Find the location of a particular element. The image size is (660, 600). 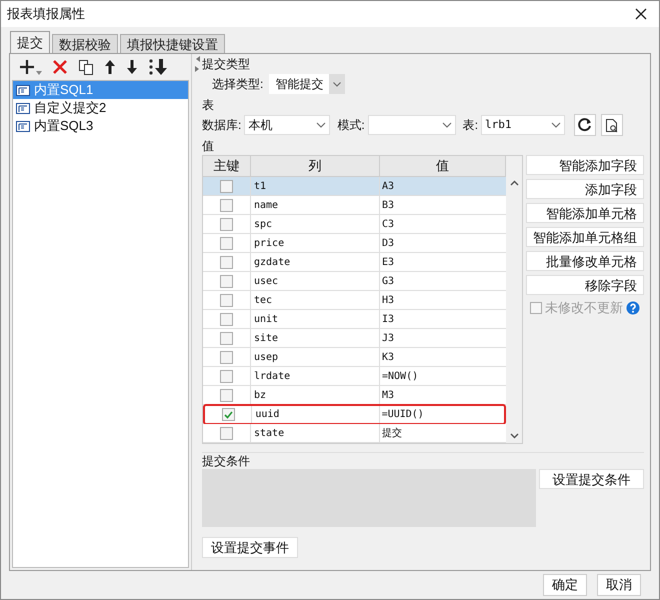

table-cell-text: G3 is located at coordinates (388, 281).